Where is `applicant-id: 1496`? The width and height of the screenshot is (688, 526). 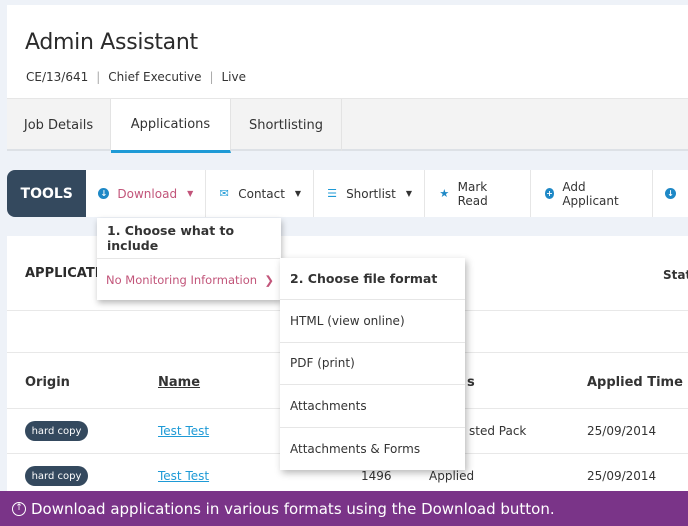 applicant-id: 1496 is located at coordinates (376, 476).